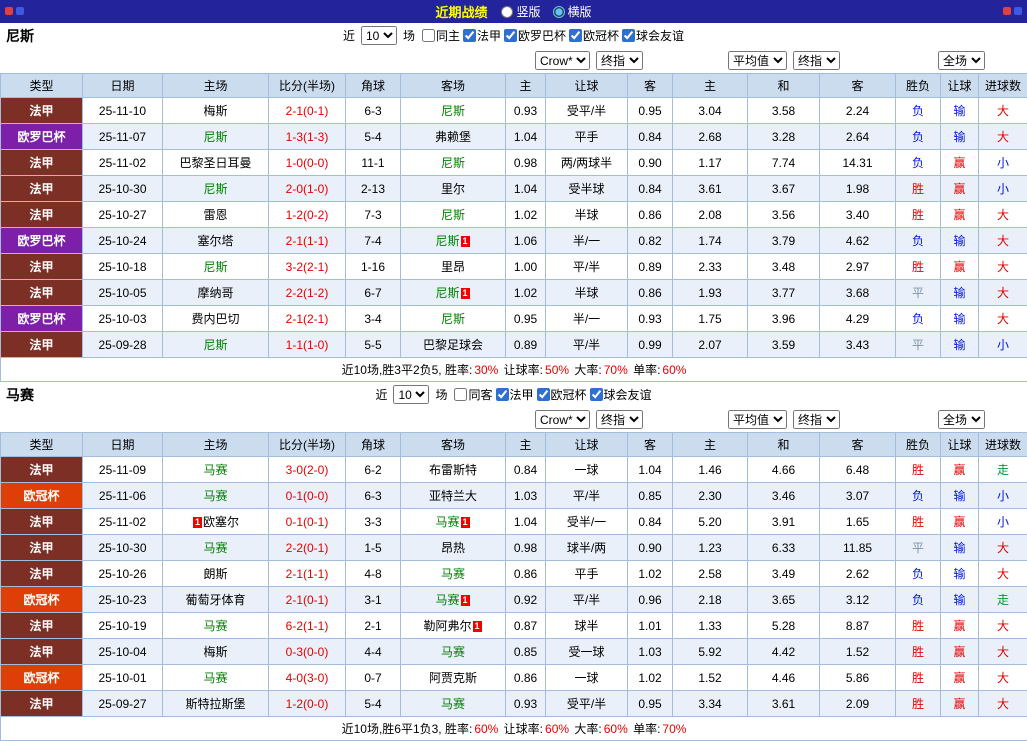 This screenshot has width=1027, height=741. Describe the element at coordinates (453, 345) in the screenshot. I see `team-link: 巴黎足球会` at that location.